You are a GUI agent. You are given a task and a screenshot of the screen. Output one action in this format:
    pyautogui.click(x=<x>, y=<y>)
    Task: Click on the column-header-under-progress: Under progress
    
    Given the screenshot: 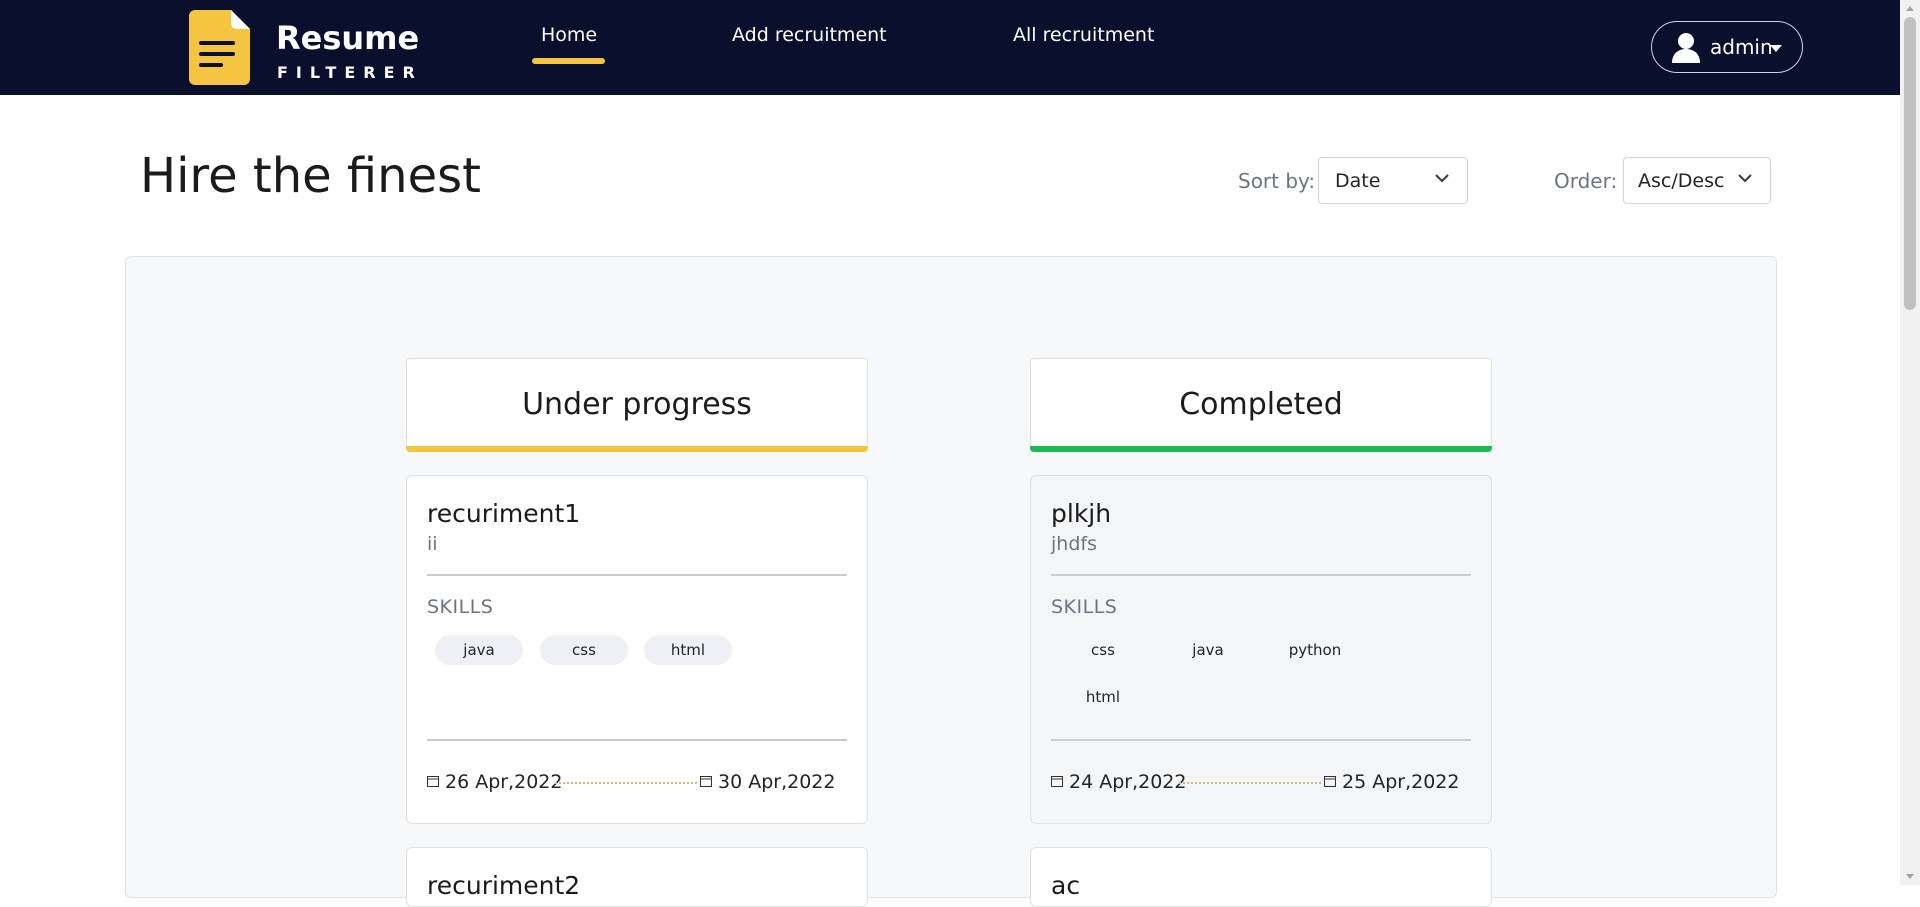 What is the action you would take?
    pyautogui.click(x=637, y=405)
    